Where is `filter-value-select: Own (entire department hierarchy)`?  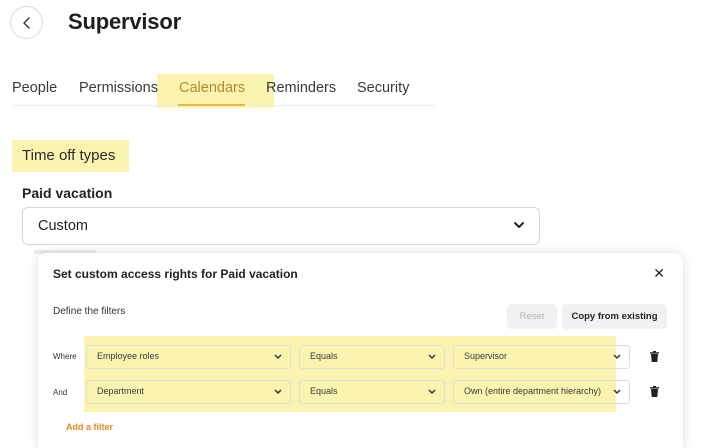
filter-value-select: Own (entire department hierarchy) is located at coordinates (541, 392).